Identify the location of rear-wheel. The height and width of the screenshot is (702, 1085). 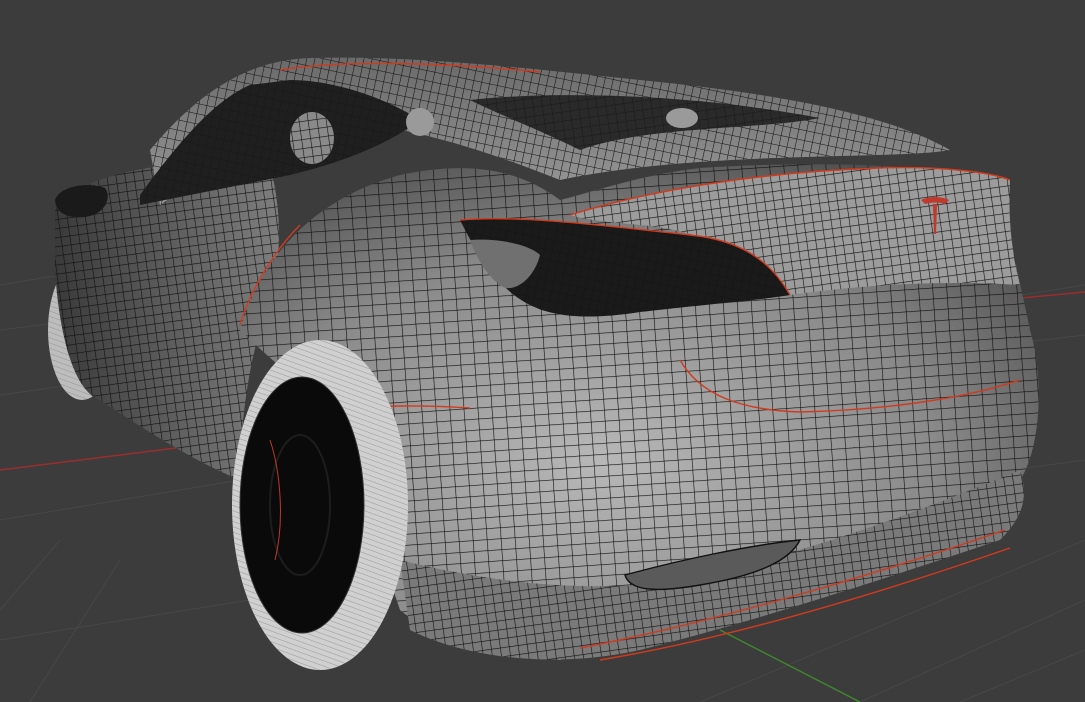
(320, 505).